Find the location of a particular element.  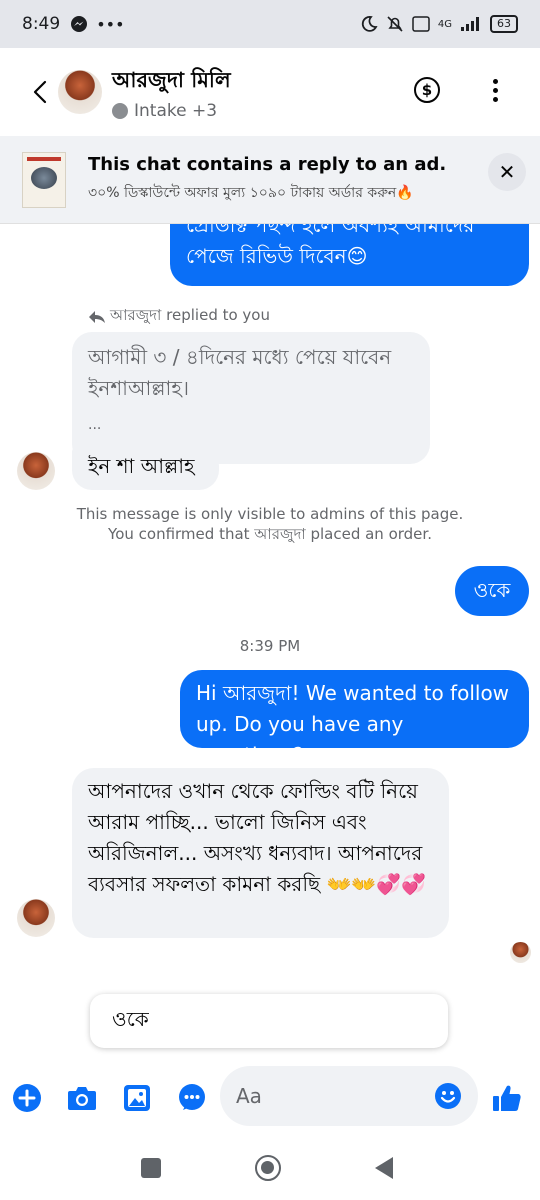

image-icon is located at coordinates (137, 1098).